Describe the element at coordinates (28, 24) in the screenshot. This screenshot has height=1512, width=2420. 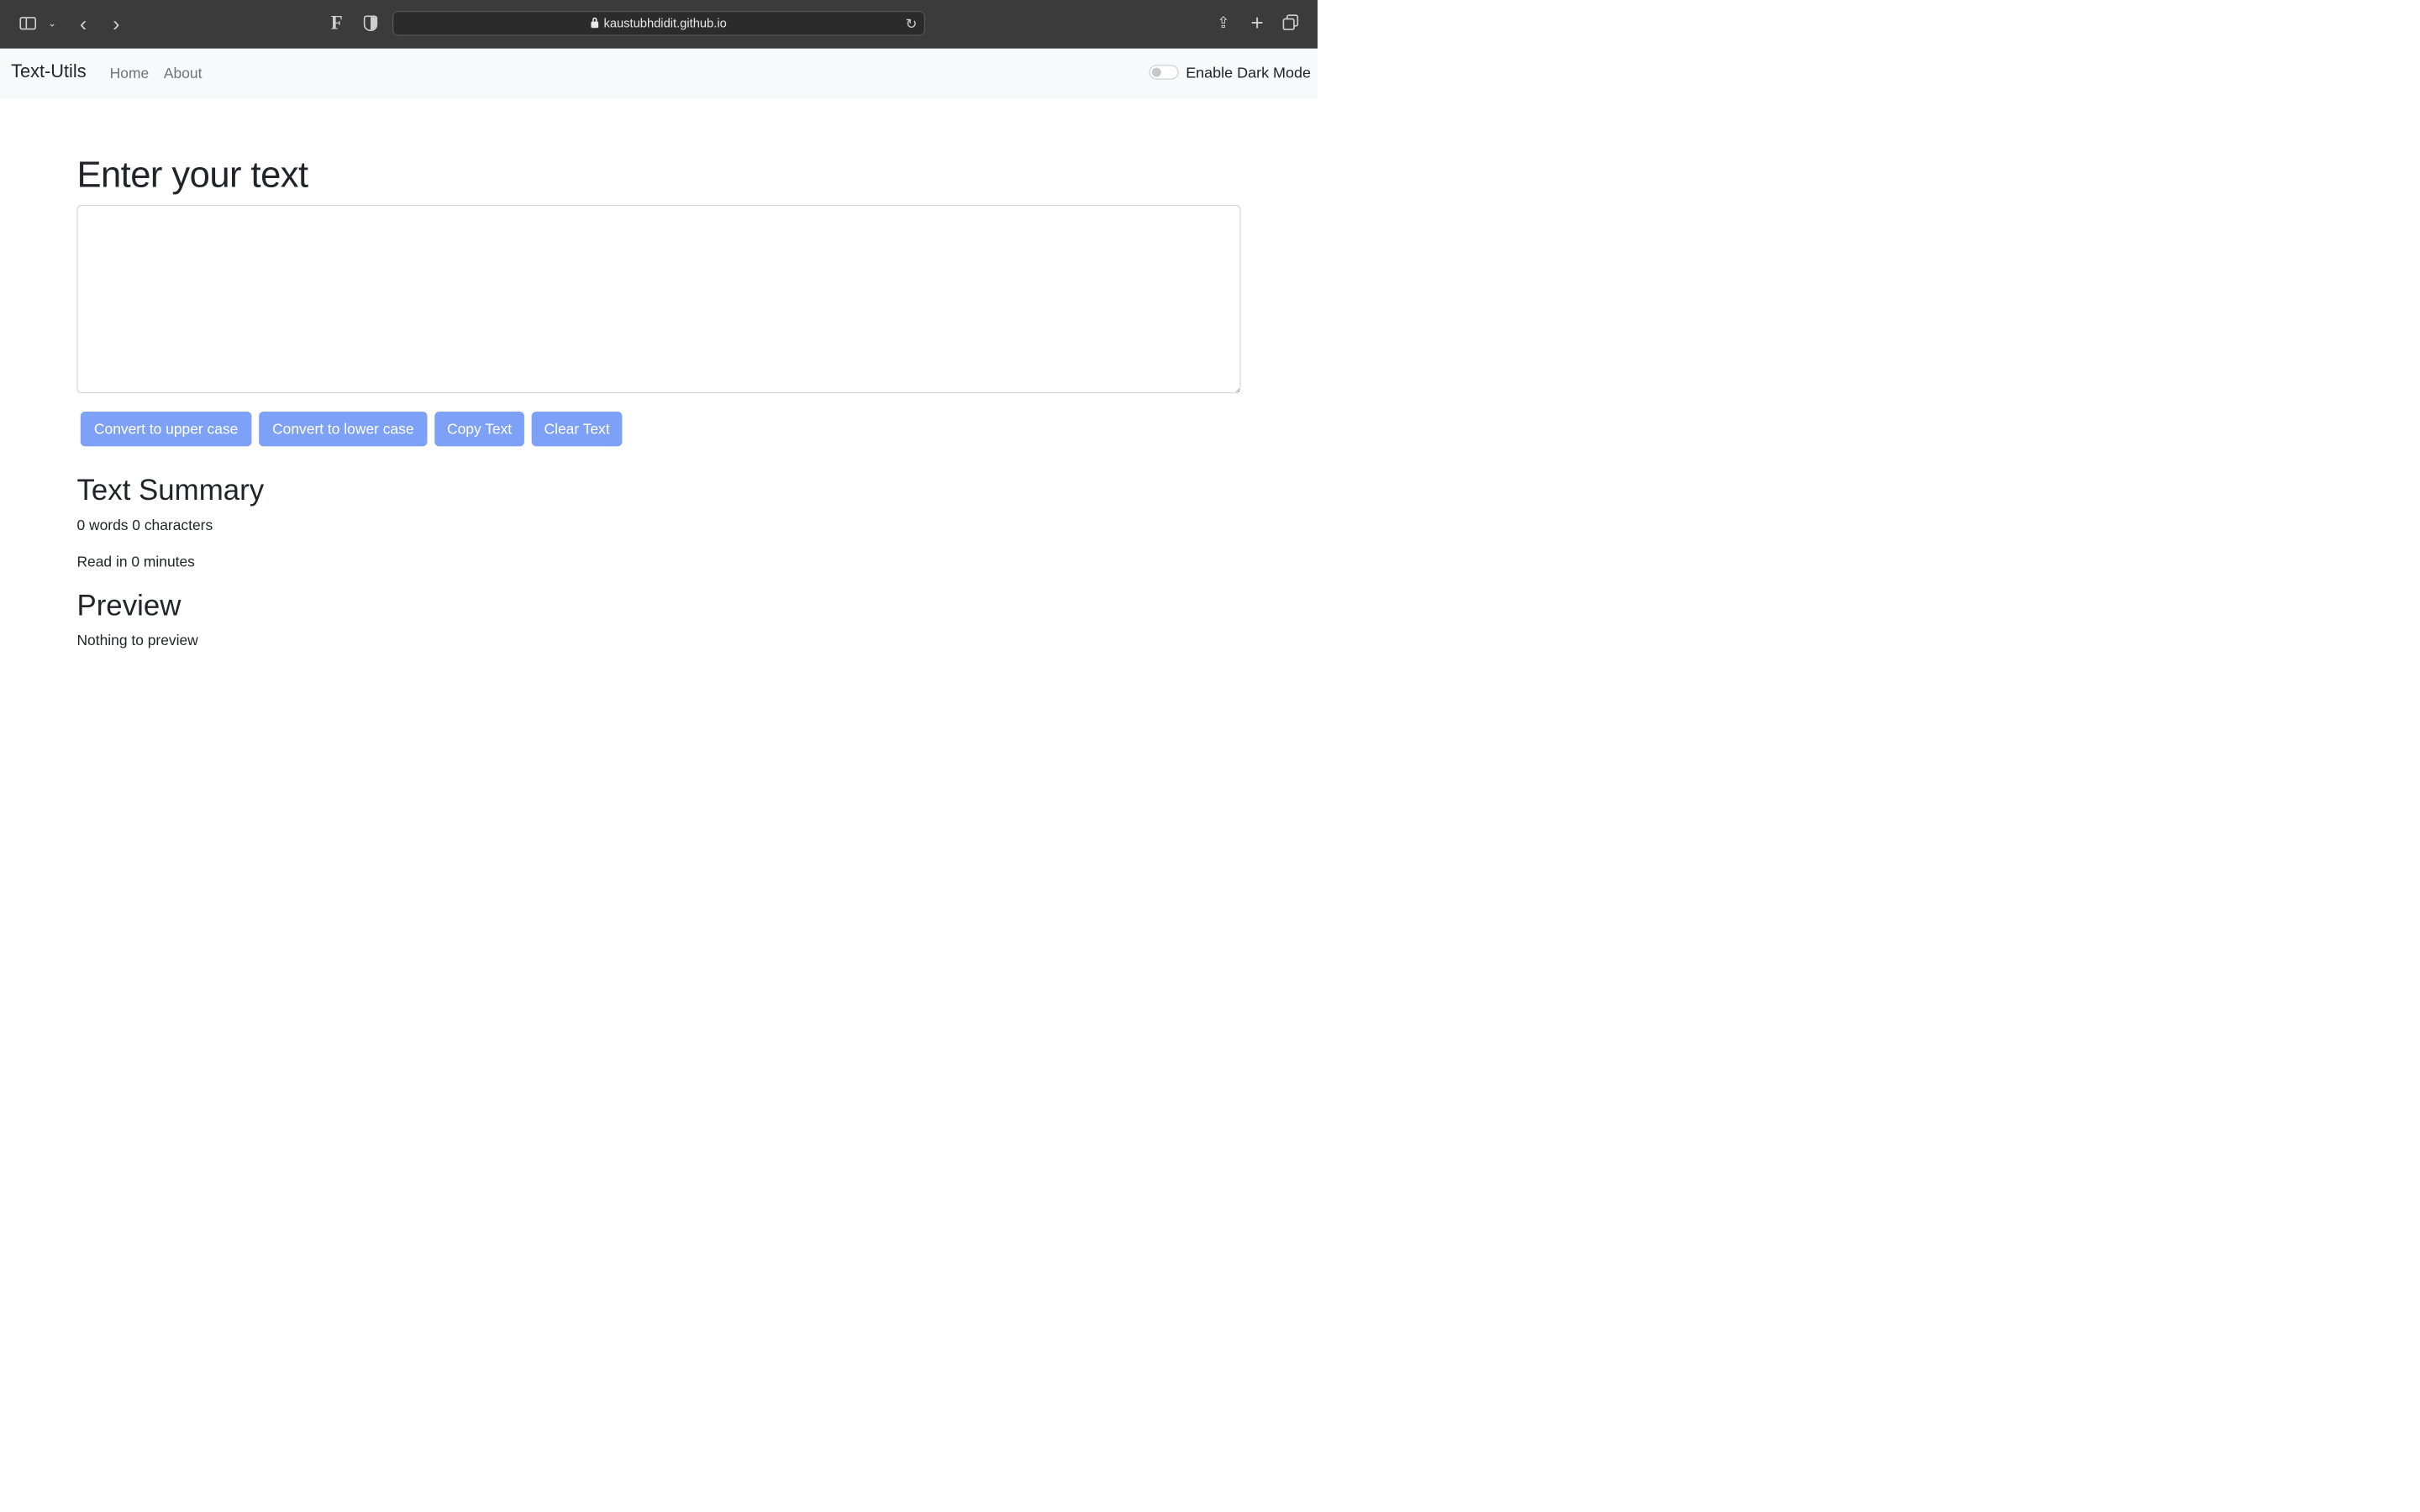
I see `sidebar-icon` at that location.